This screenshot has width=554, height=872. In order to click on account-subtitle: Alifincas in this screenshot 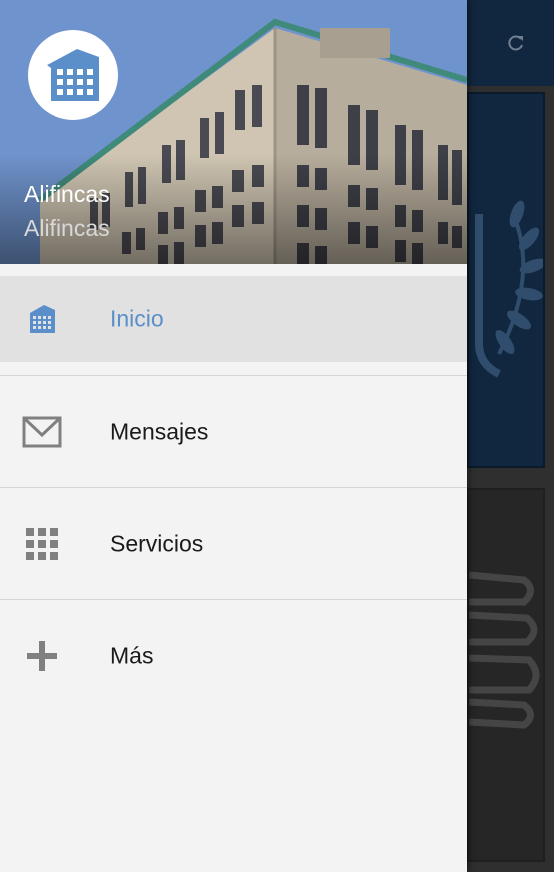, I will do `click(67, 228)`.